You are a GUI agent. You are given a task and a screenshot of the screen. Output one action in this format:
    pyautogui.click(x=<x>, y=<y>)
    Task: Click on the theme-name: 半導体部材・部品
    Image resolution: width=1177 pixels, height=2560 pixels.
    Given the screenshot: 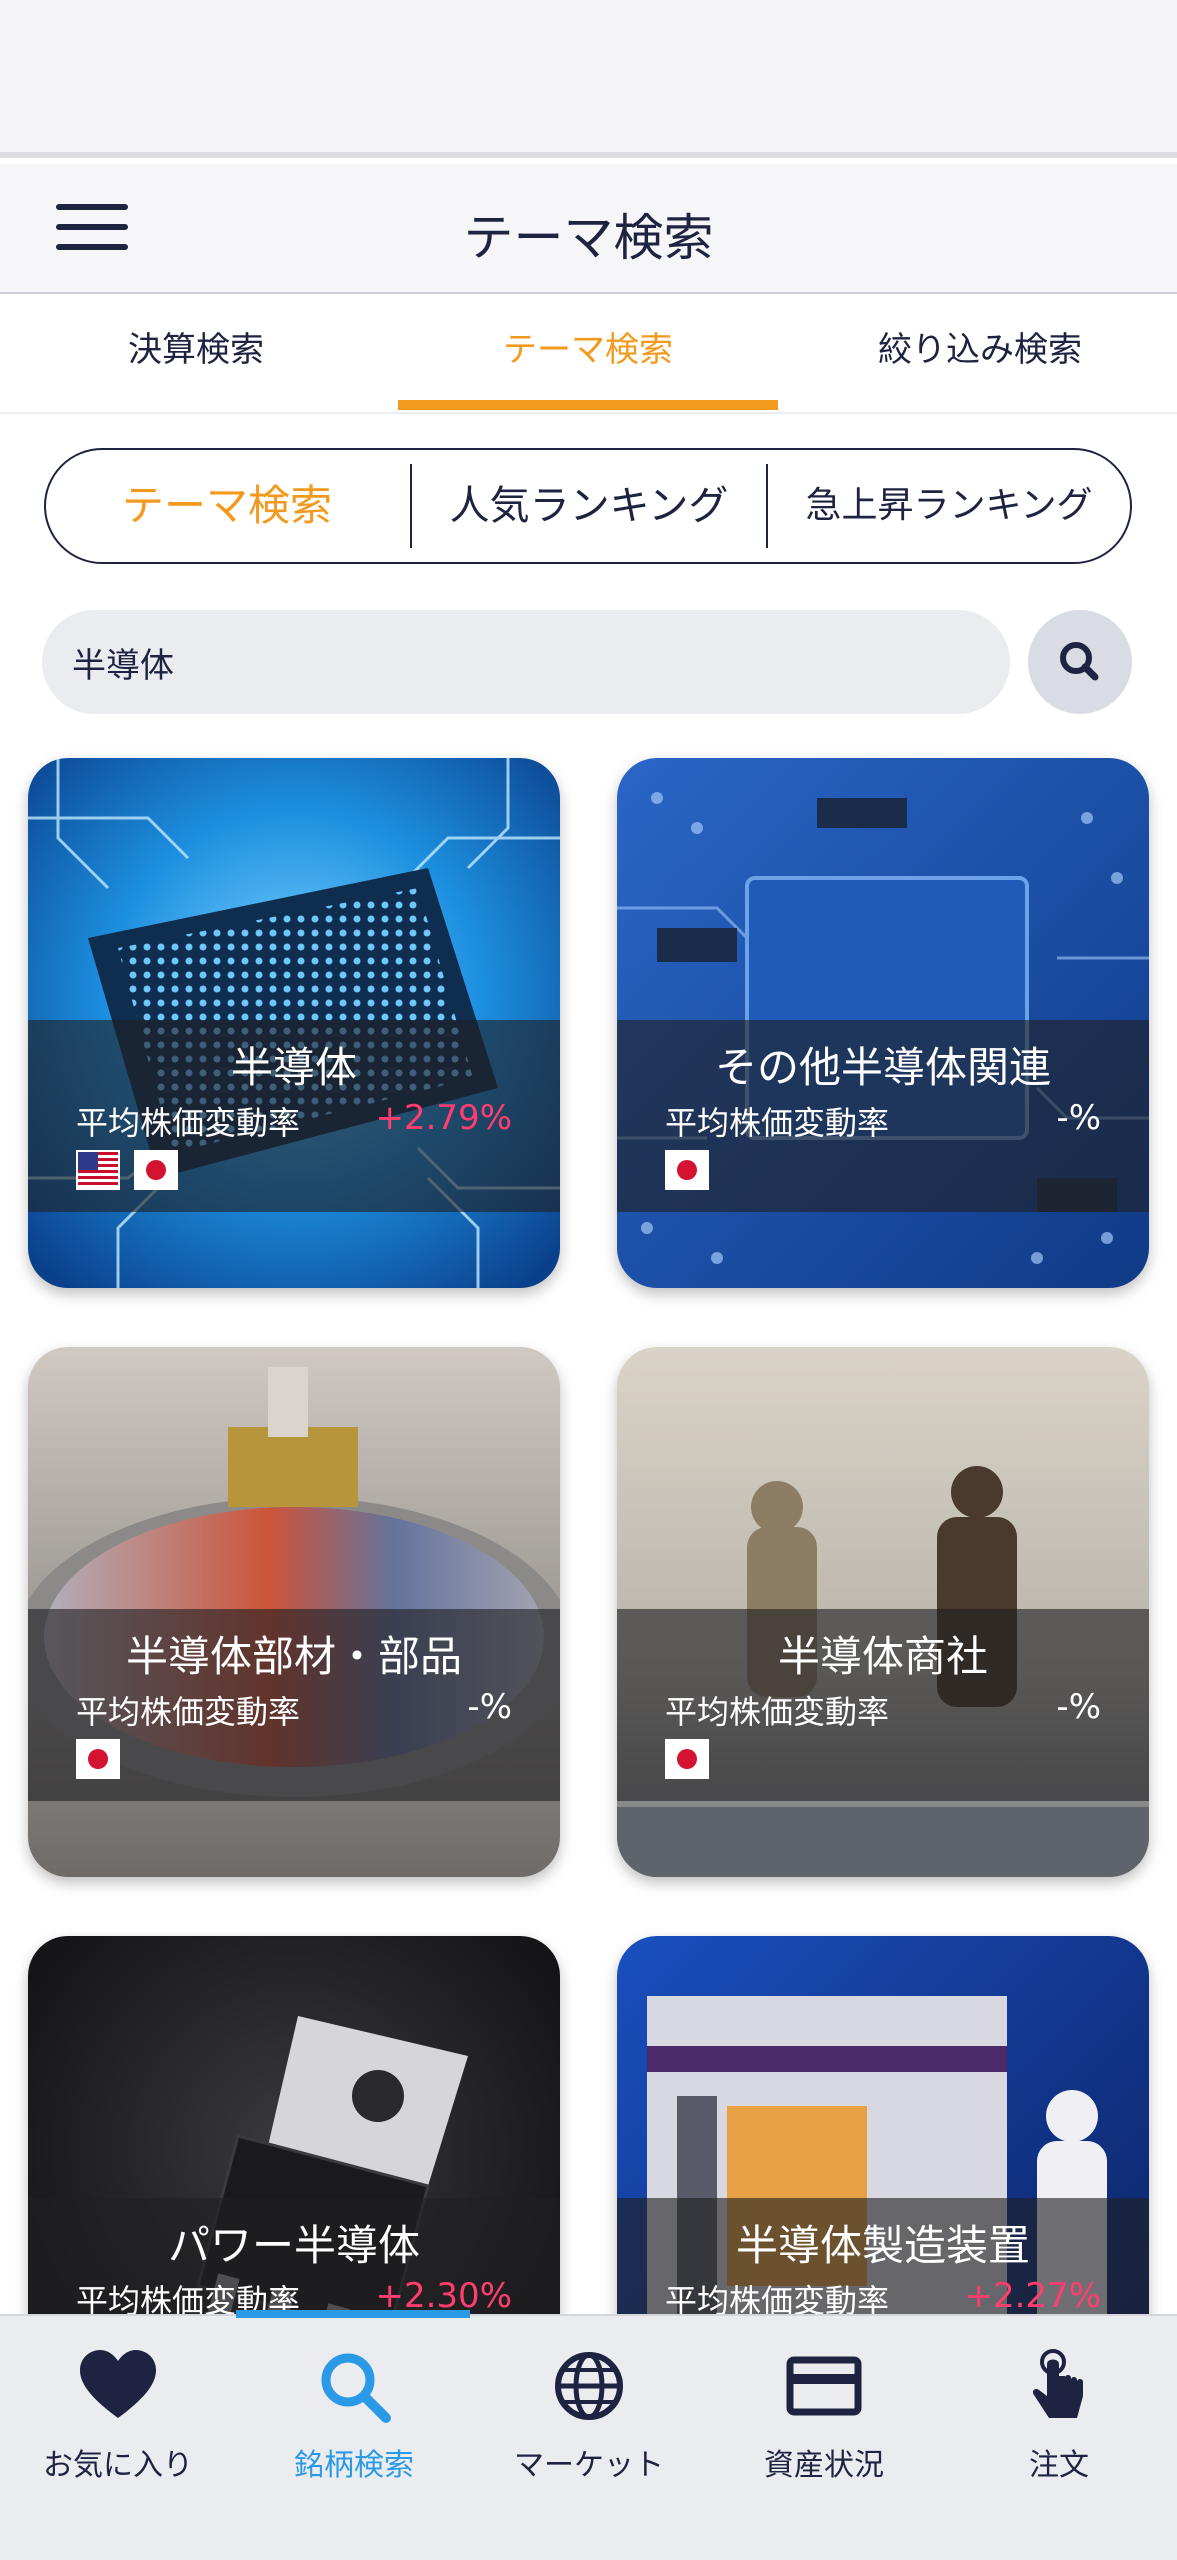 What is the action you would take?
    pyautogui.click(x=293, y=1656)
    